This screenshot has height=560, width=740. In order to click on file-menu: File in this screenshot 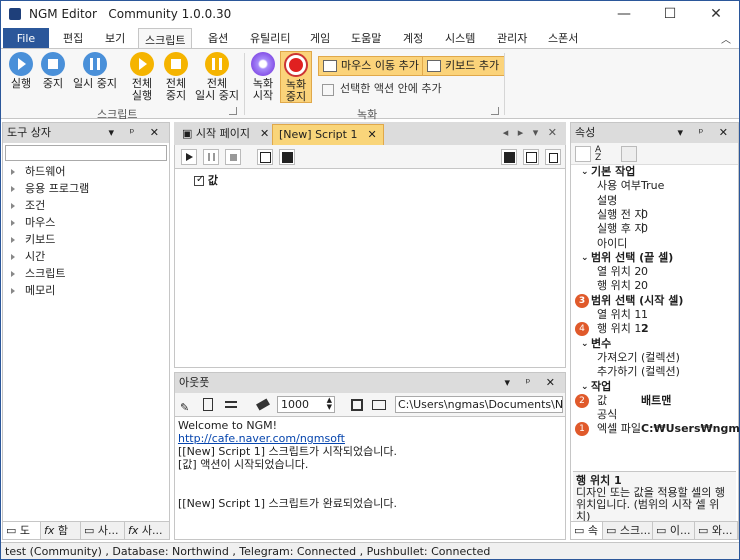, I will do `click(26, 38)`.